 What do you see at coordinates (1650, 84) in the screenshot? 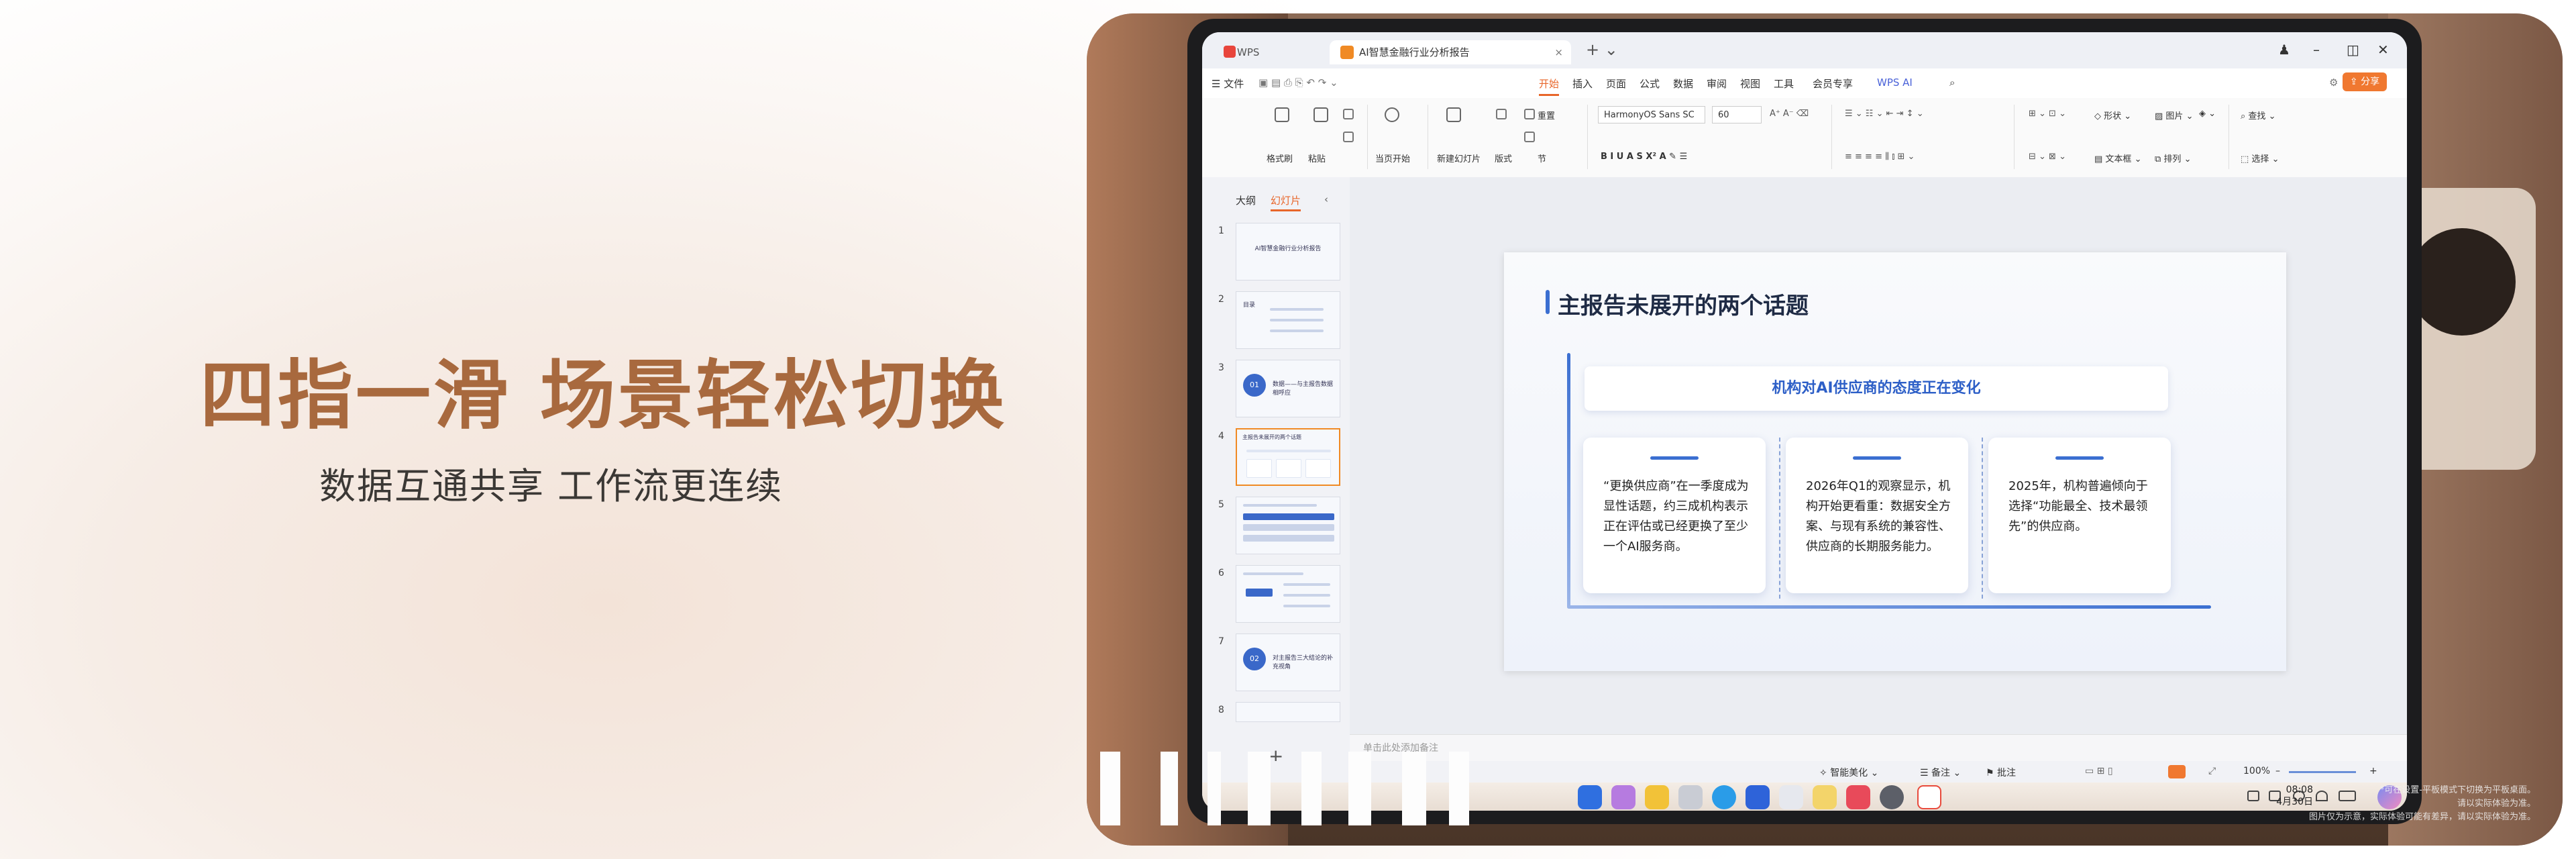
I see `menu-formula: 公式` at bounding box center [1650, 84].